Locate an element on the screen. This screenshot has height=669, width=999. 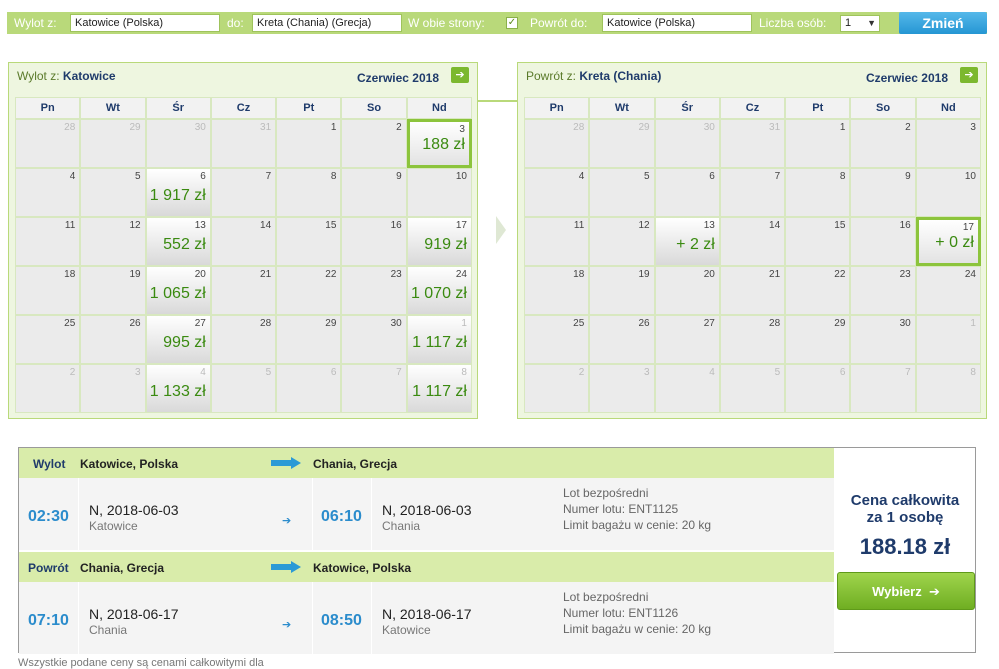
day-price: 1 065 zł is located at coordinates (177, 293).